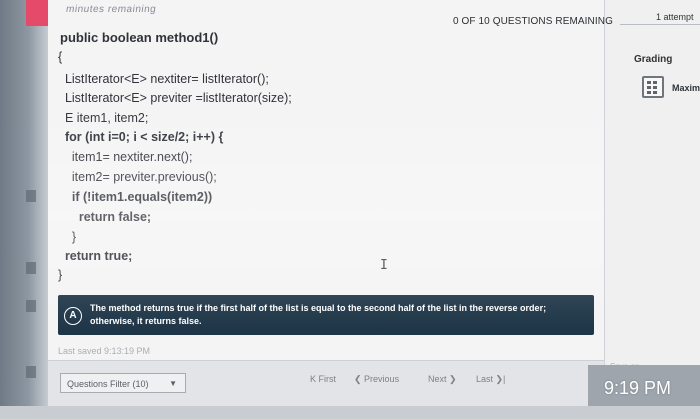 Image resolution: width=700 pixels, height=419 pixels. What do you see at coordinates (111, 9) in the screenshot?
I see `time-remaining-text: minutes remaining` at bounding box center [111, 9].